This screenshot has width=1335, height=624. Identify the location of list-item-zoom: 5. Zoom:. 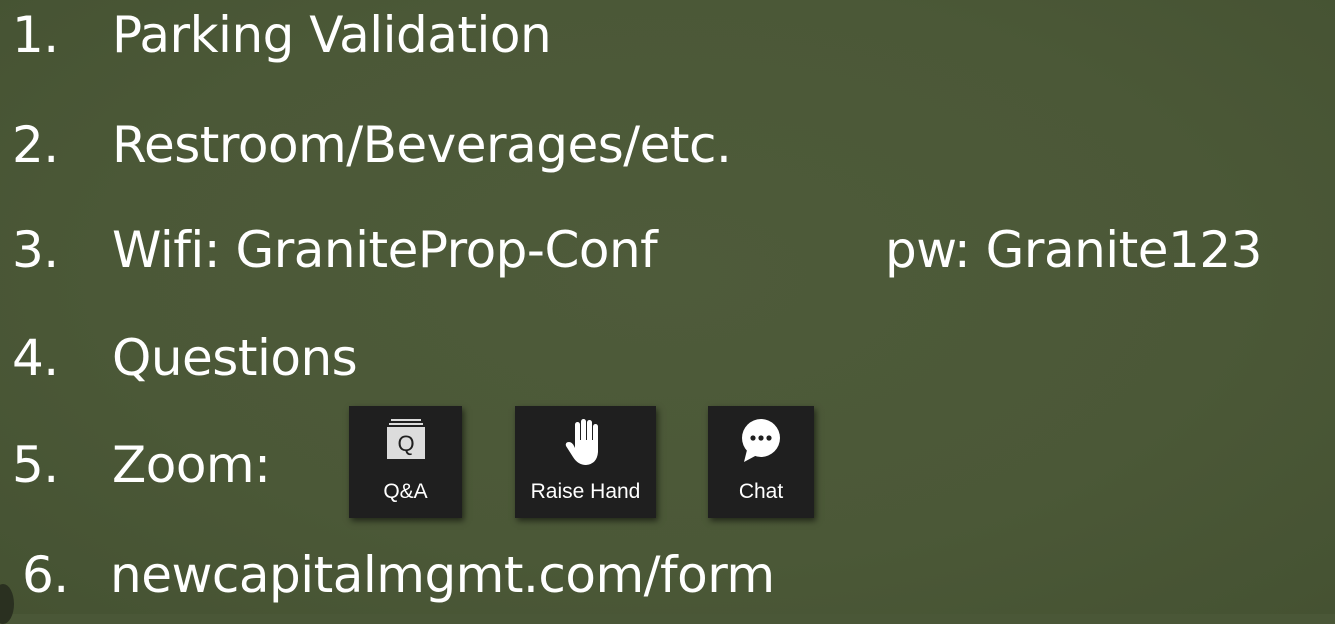
(141, 465).